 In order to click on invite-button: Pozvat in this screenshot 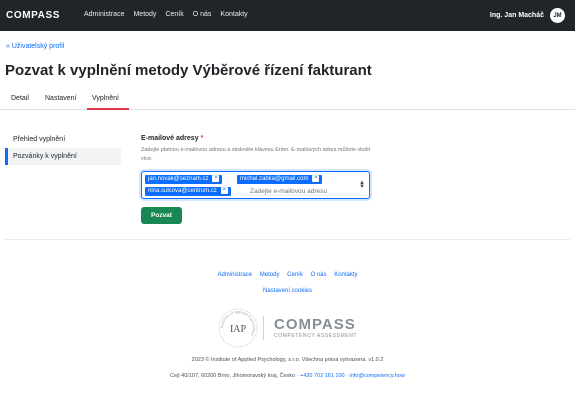, I will do `click(161, 215)`.